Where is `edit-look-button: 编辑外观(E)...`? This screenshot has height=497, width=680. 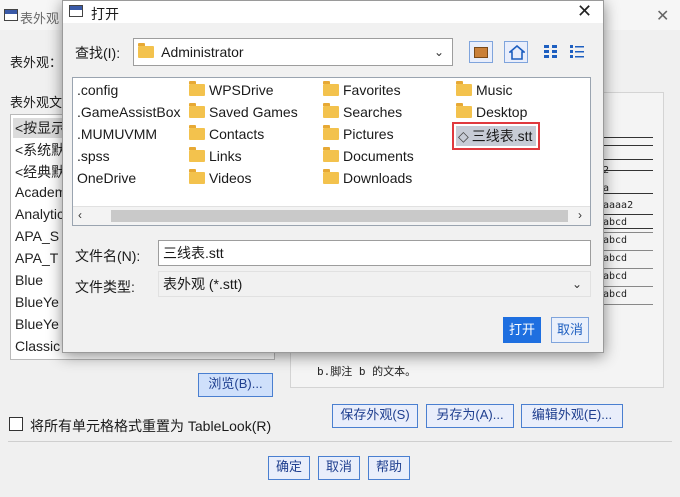
edit-look-button: 编辑外观(E)... is located at coordinates (572, 416).